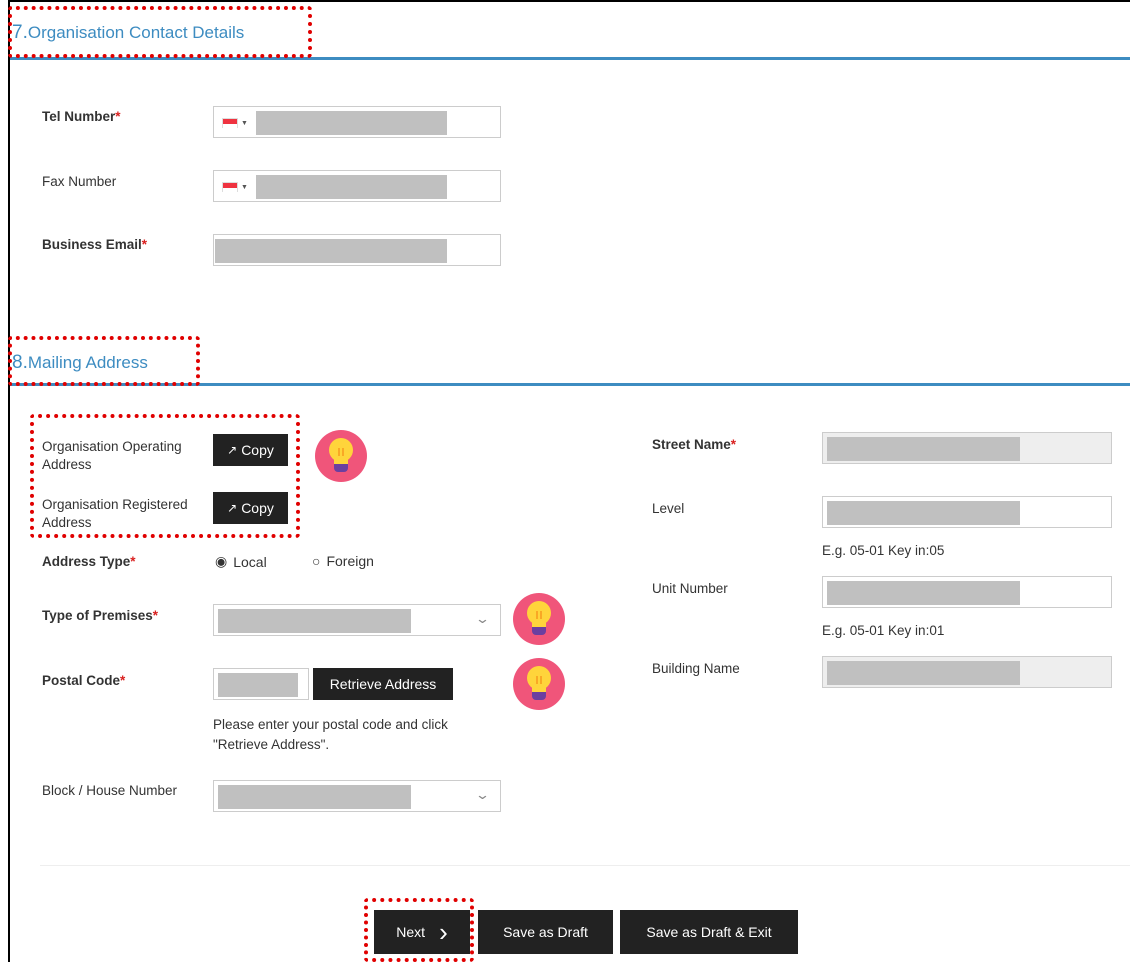  I want to click on street-name-input, so click(967, 448).